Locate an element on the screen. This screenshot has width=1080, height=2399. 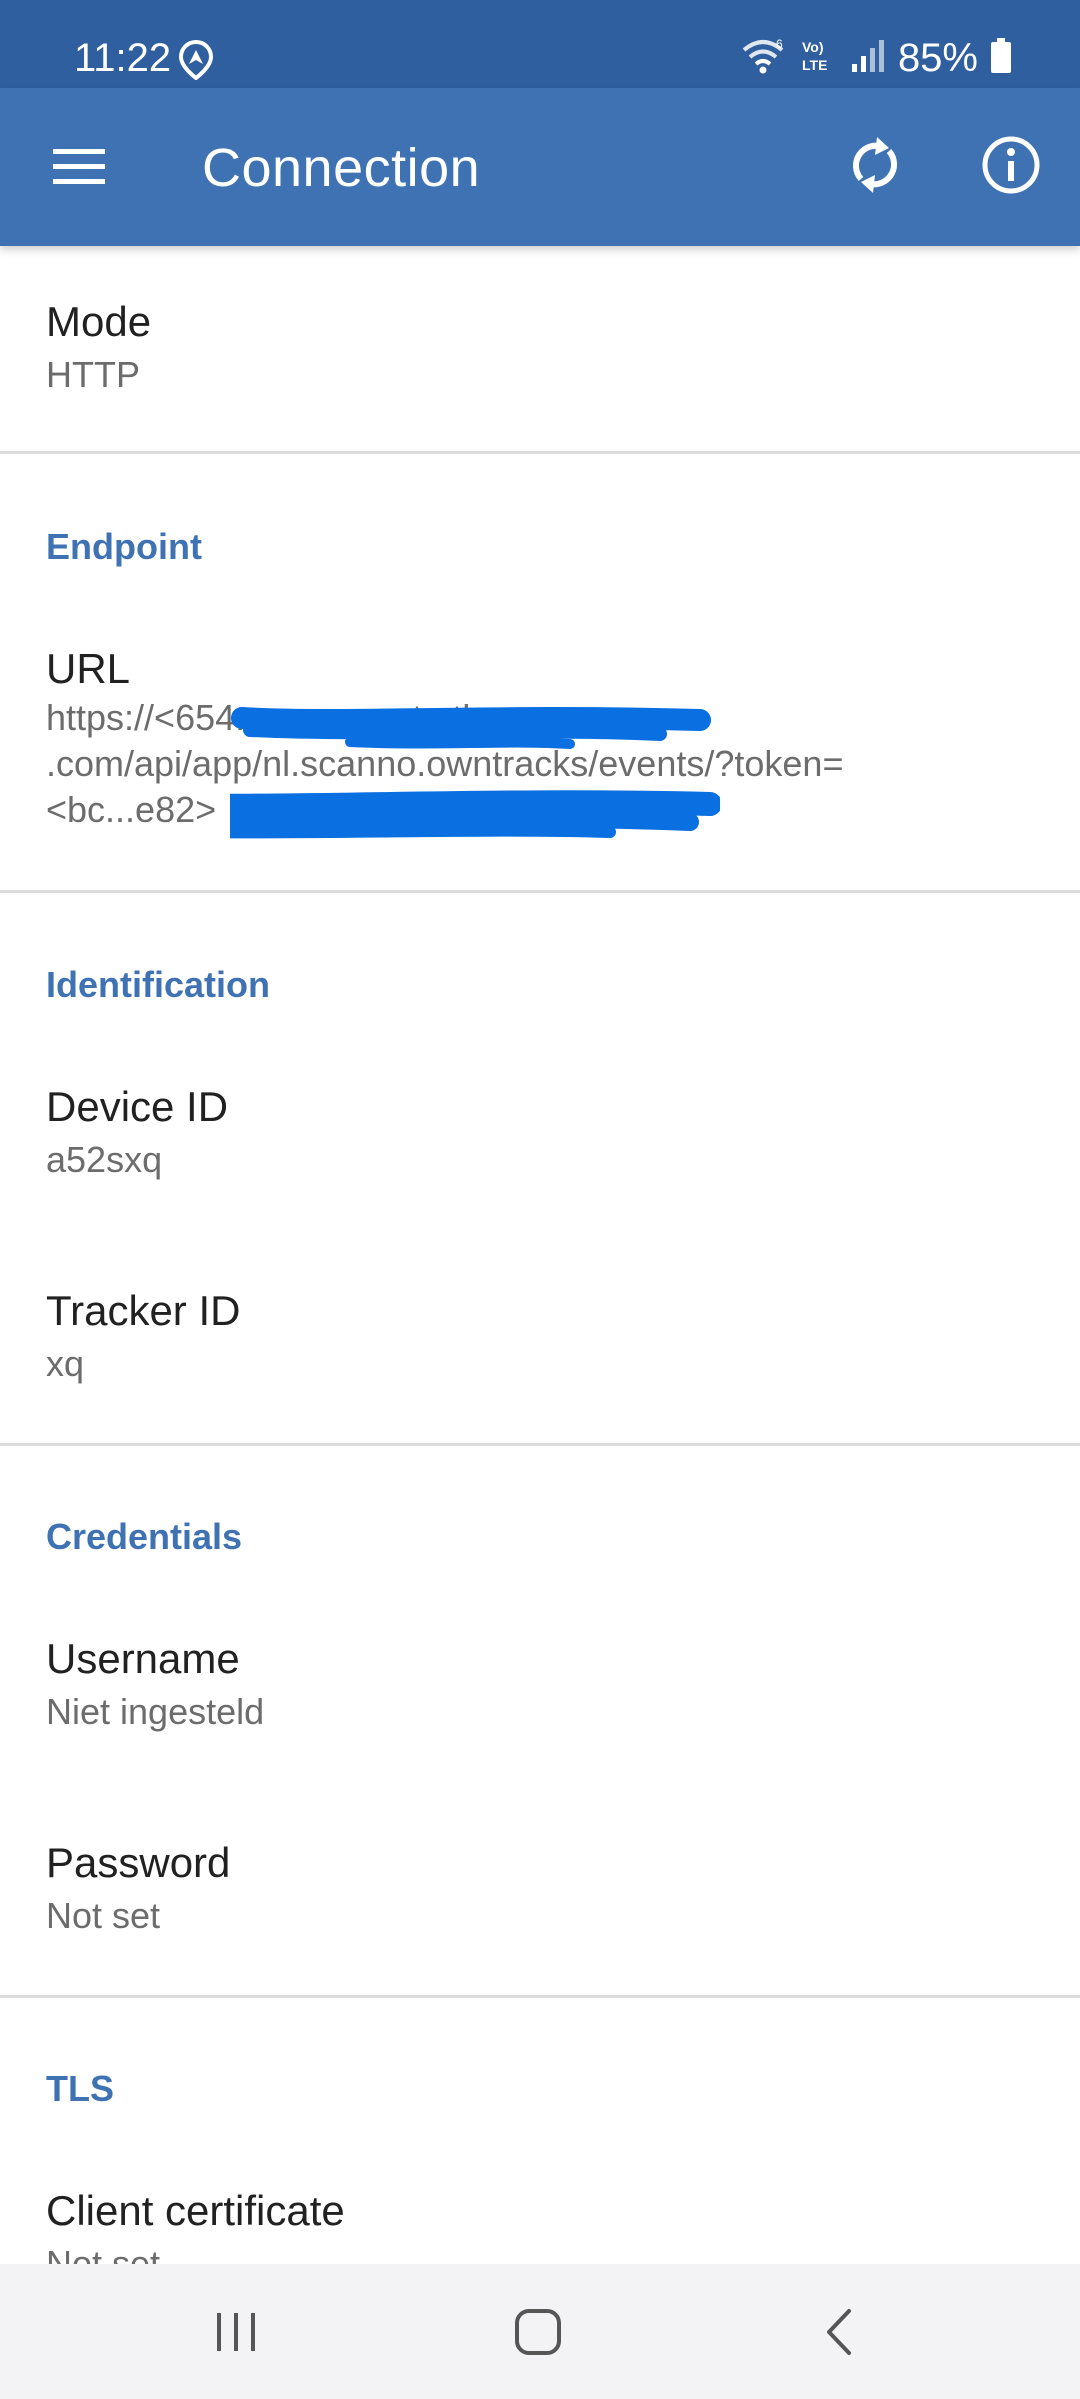
battery-percent: 85% is located at coordinates (937, 58).